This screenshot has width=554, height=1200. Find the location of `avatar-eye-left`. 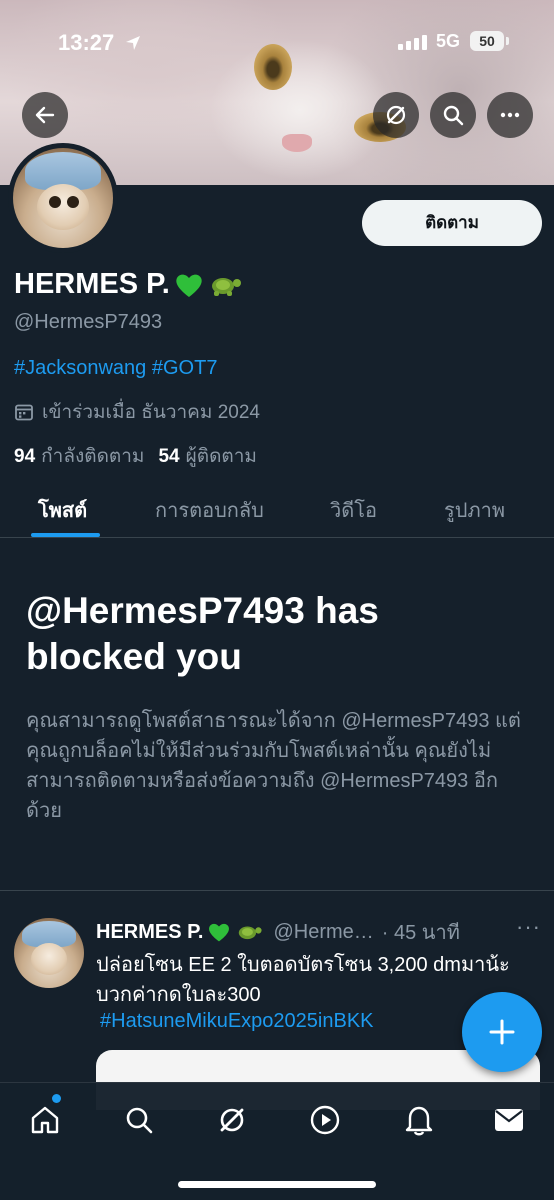

avatar-eye-left is located at coordinates (55, 202).